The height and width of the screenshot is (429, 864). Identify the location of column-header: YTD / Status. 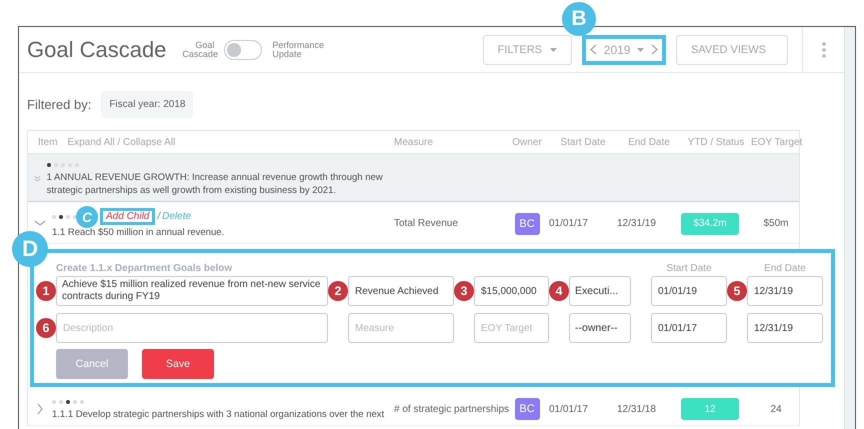
(716, 142).